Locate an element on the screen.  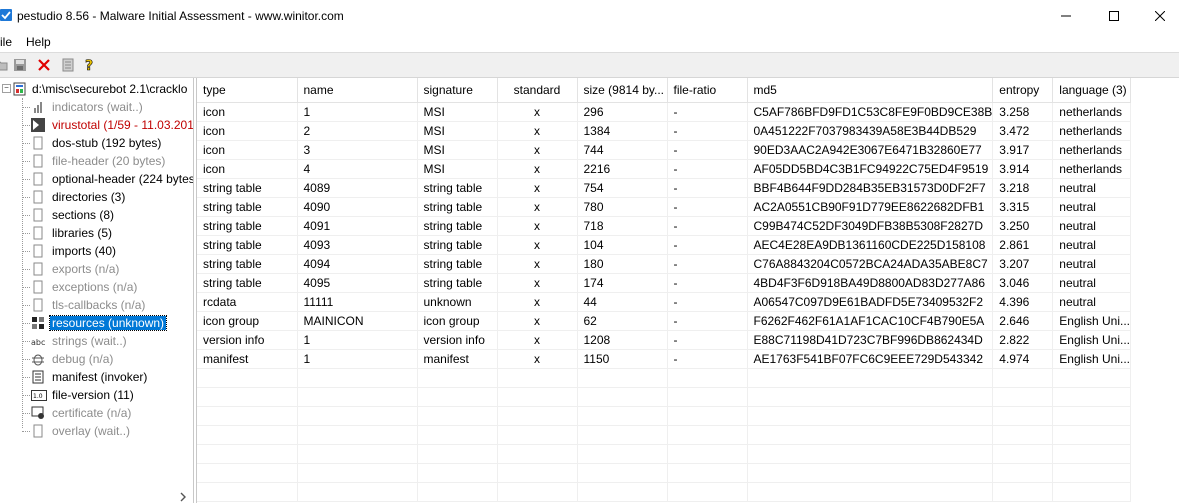
table-cell: AC2A0551CB90F91D779EE8622682DFB1 is located at coordinates (870, 207).